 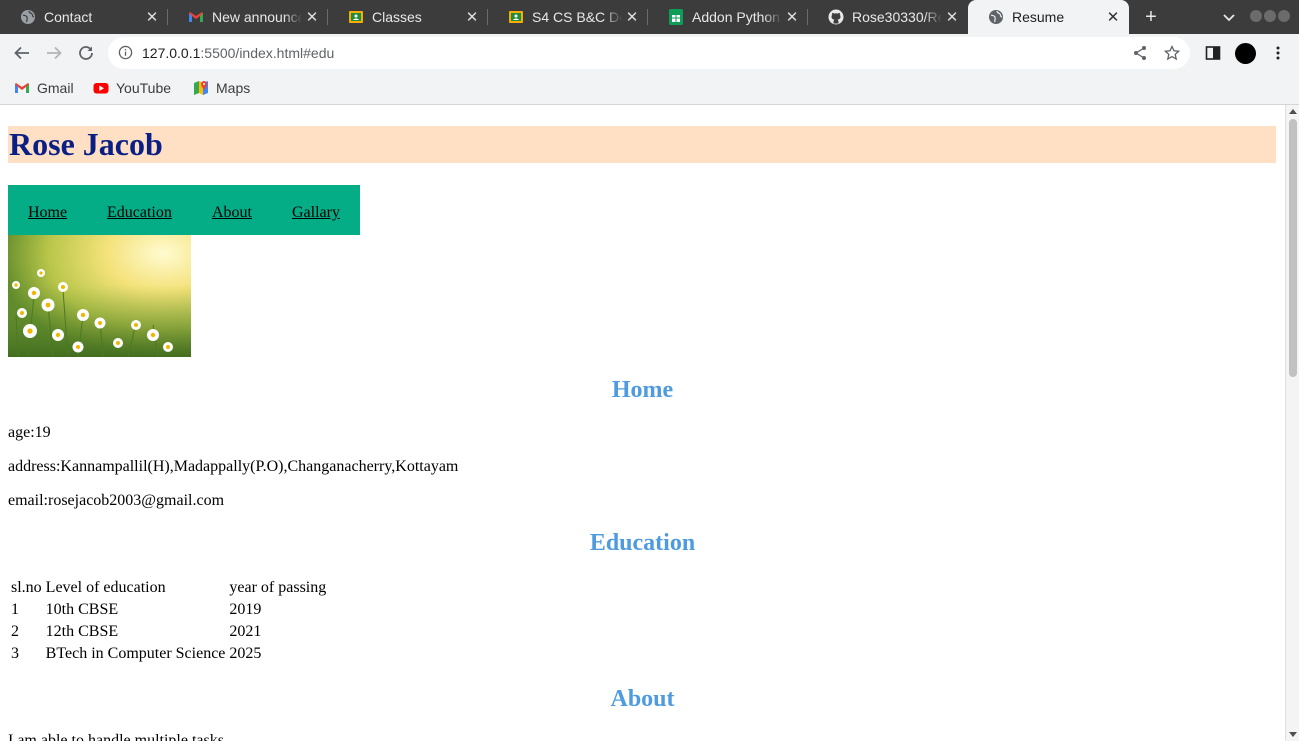 I want to click on about-text: I am able to handle multiple tasks, so click(x=116, y=736).